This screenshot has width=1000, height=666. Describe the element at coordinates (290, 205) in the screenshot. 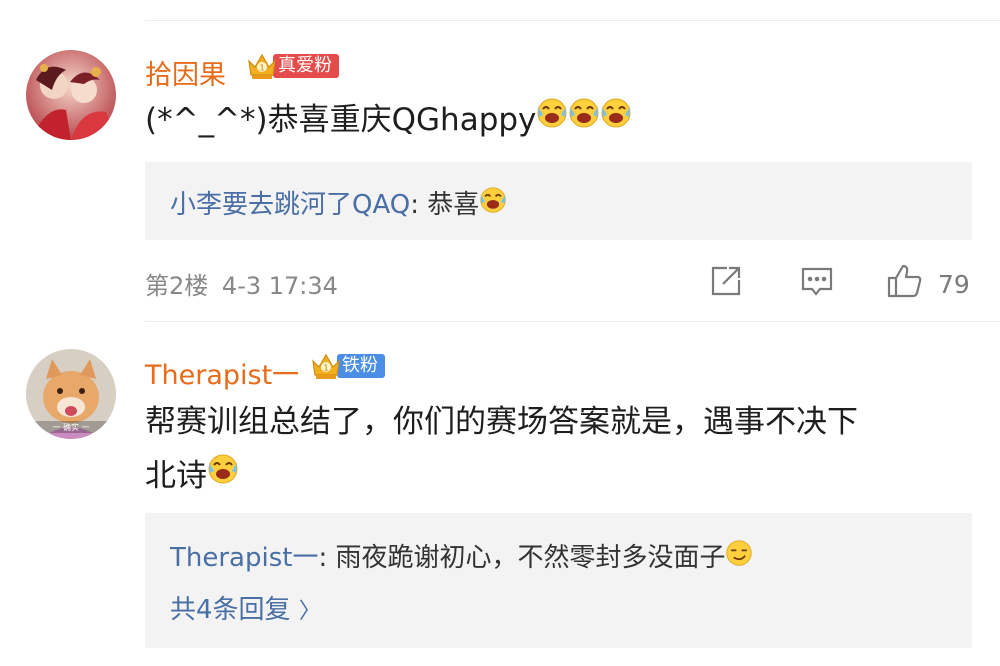

I see `reply-username: 小李要去跳河了QAQ` at that location.